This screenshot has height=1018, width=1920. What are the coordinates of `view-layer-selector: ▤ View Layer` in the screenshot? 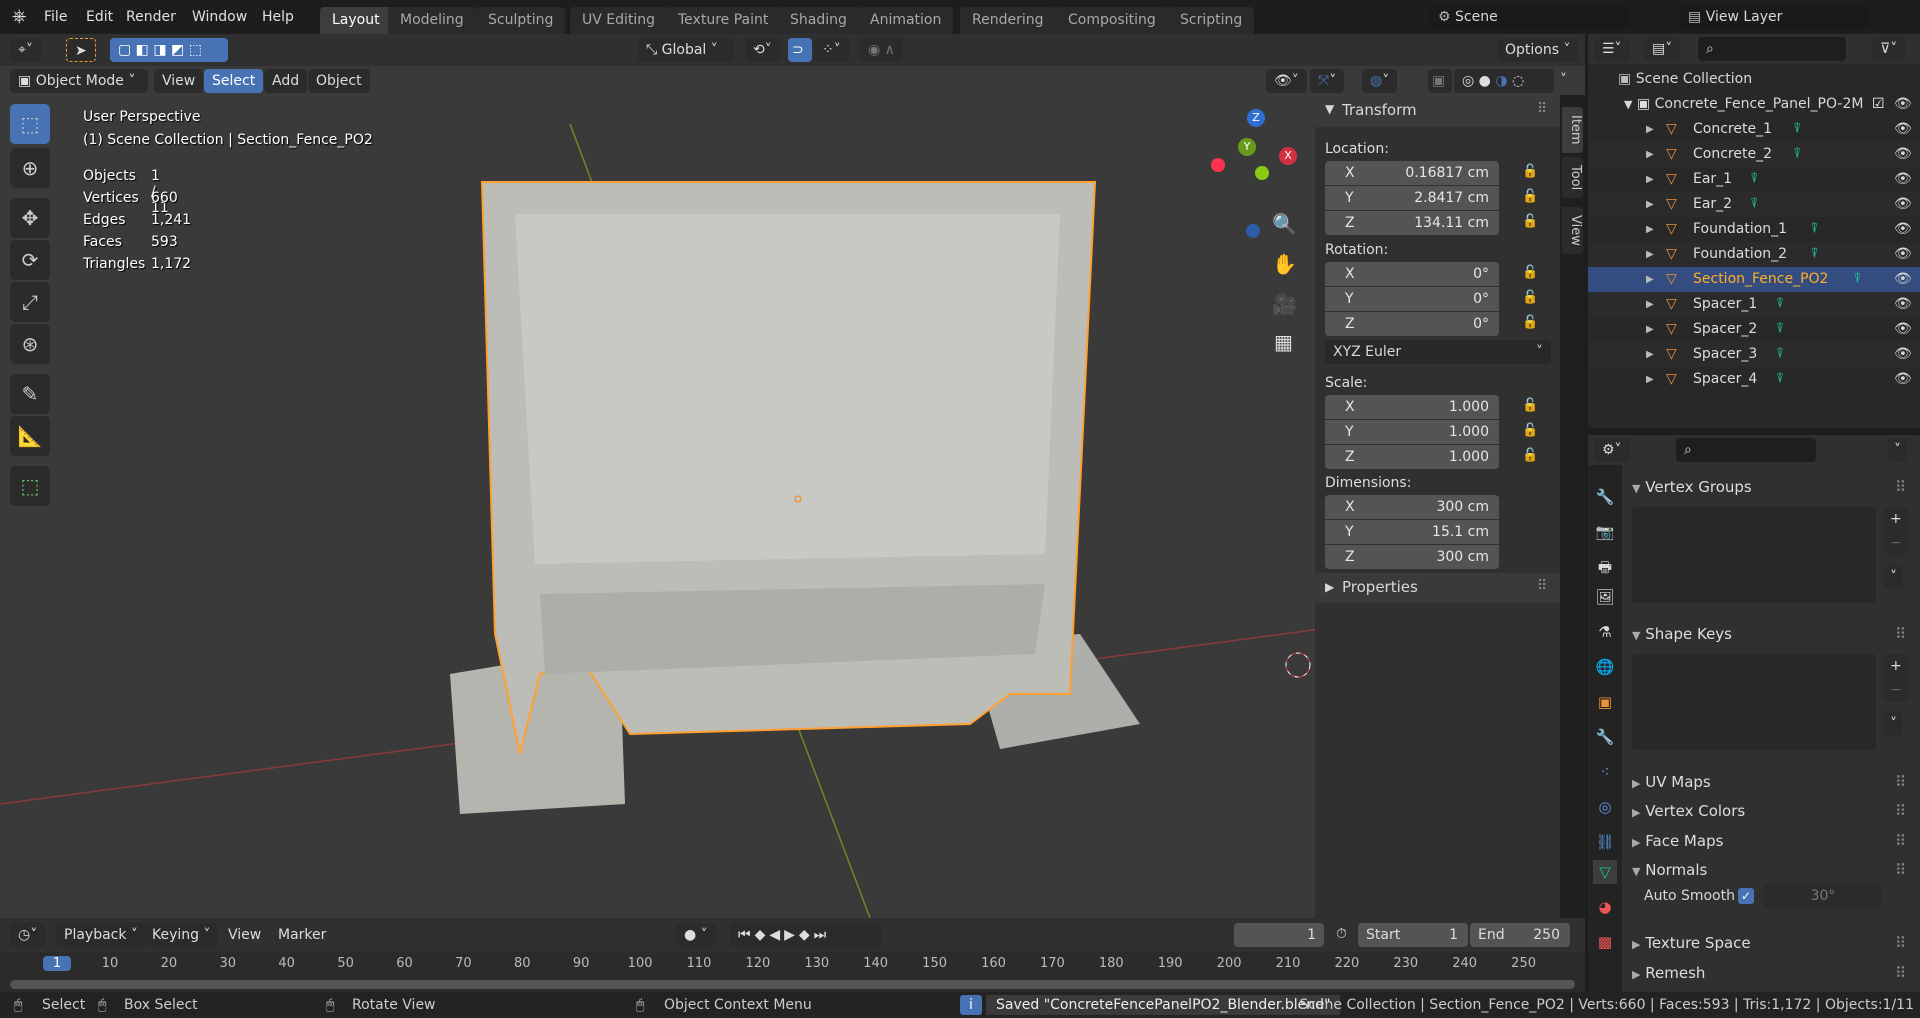 It's located at (1775, 17).